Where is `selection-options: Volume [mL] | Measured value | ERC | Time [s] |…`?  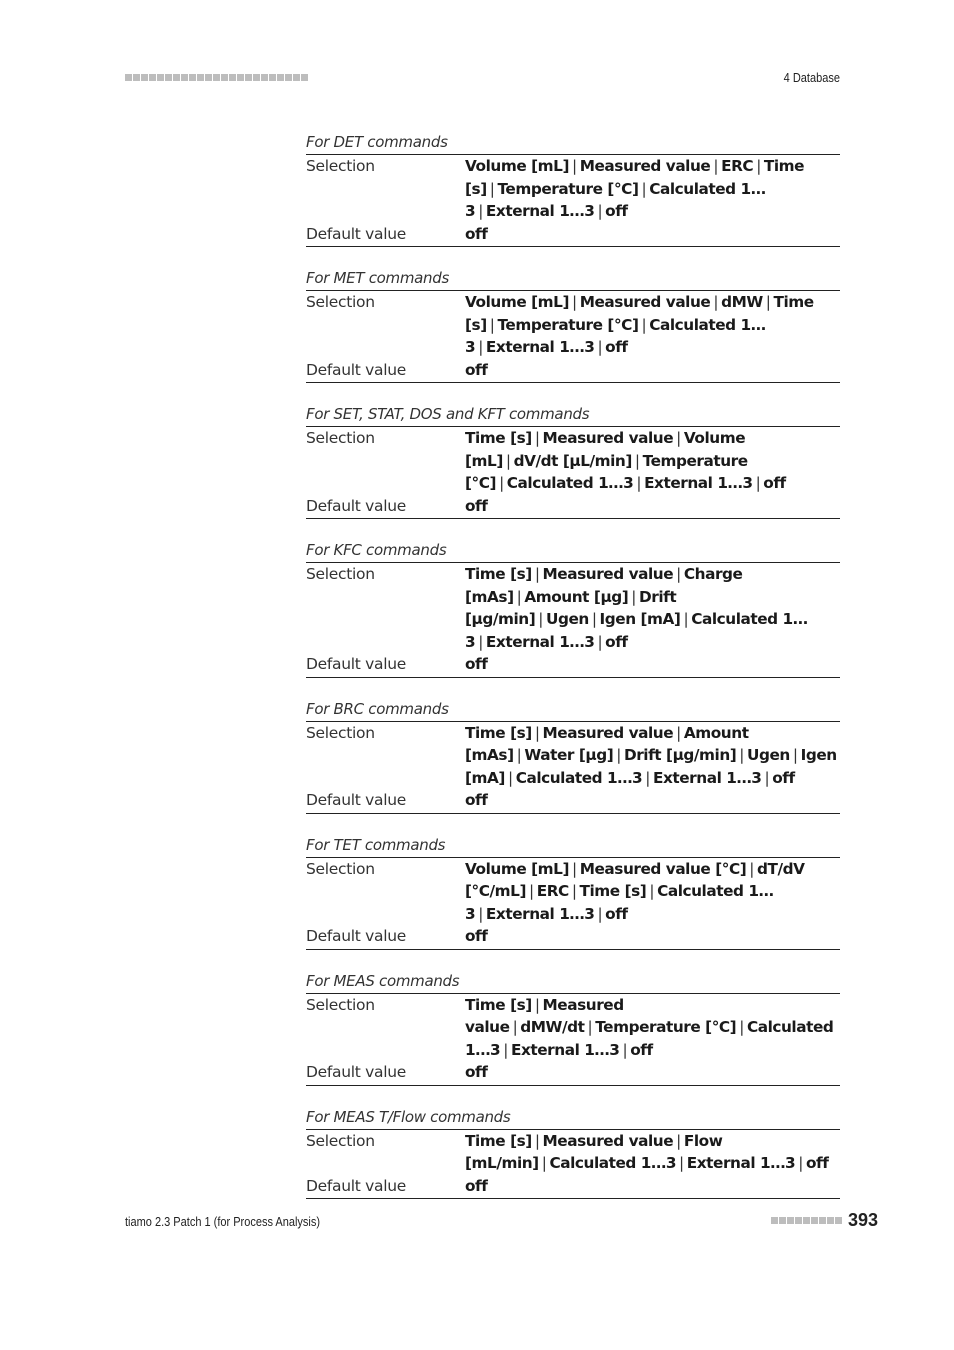 selection-options: Volume [mL] | Measured value | ERC | Time [s] |… is located at coordinates (652, 189).